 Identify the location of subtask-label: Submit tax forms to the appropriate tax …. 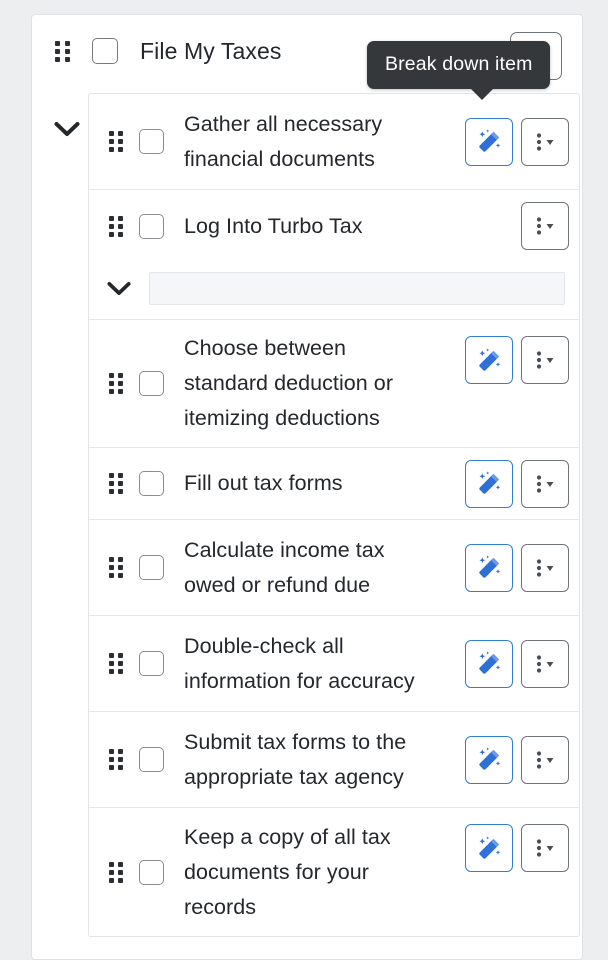
(295, 759).